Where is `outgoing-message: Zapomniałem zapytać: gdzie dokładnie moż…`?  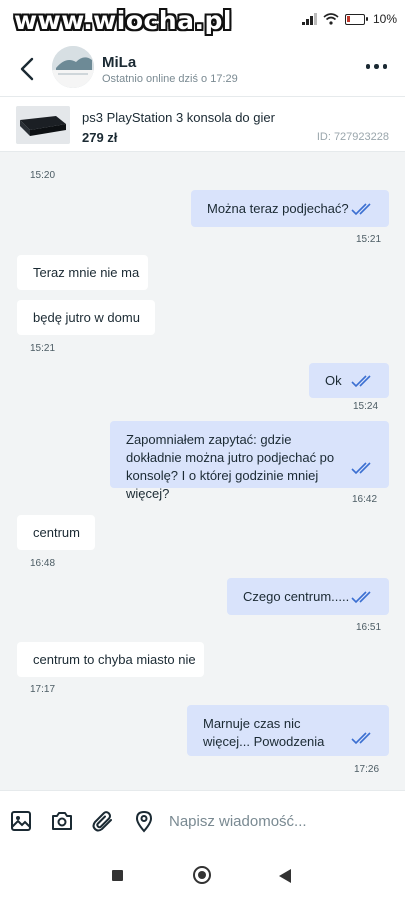
outgoing-message: Zapomniałem zapytać: gdzie dokładnie moż… is located at coordinates (249, 461).